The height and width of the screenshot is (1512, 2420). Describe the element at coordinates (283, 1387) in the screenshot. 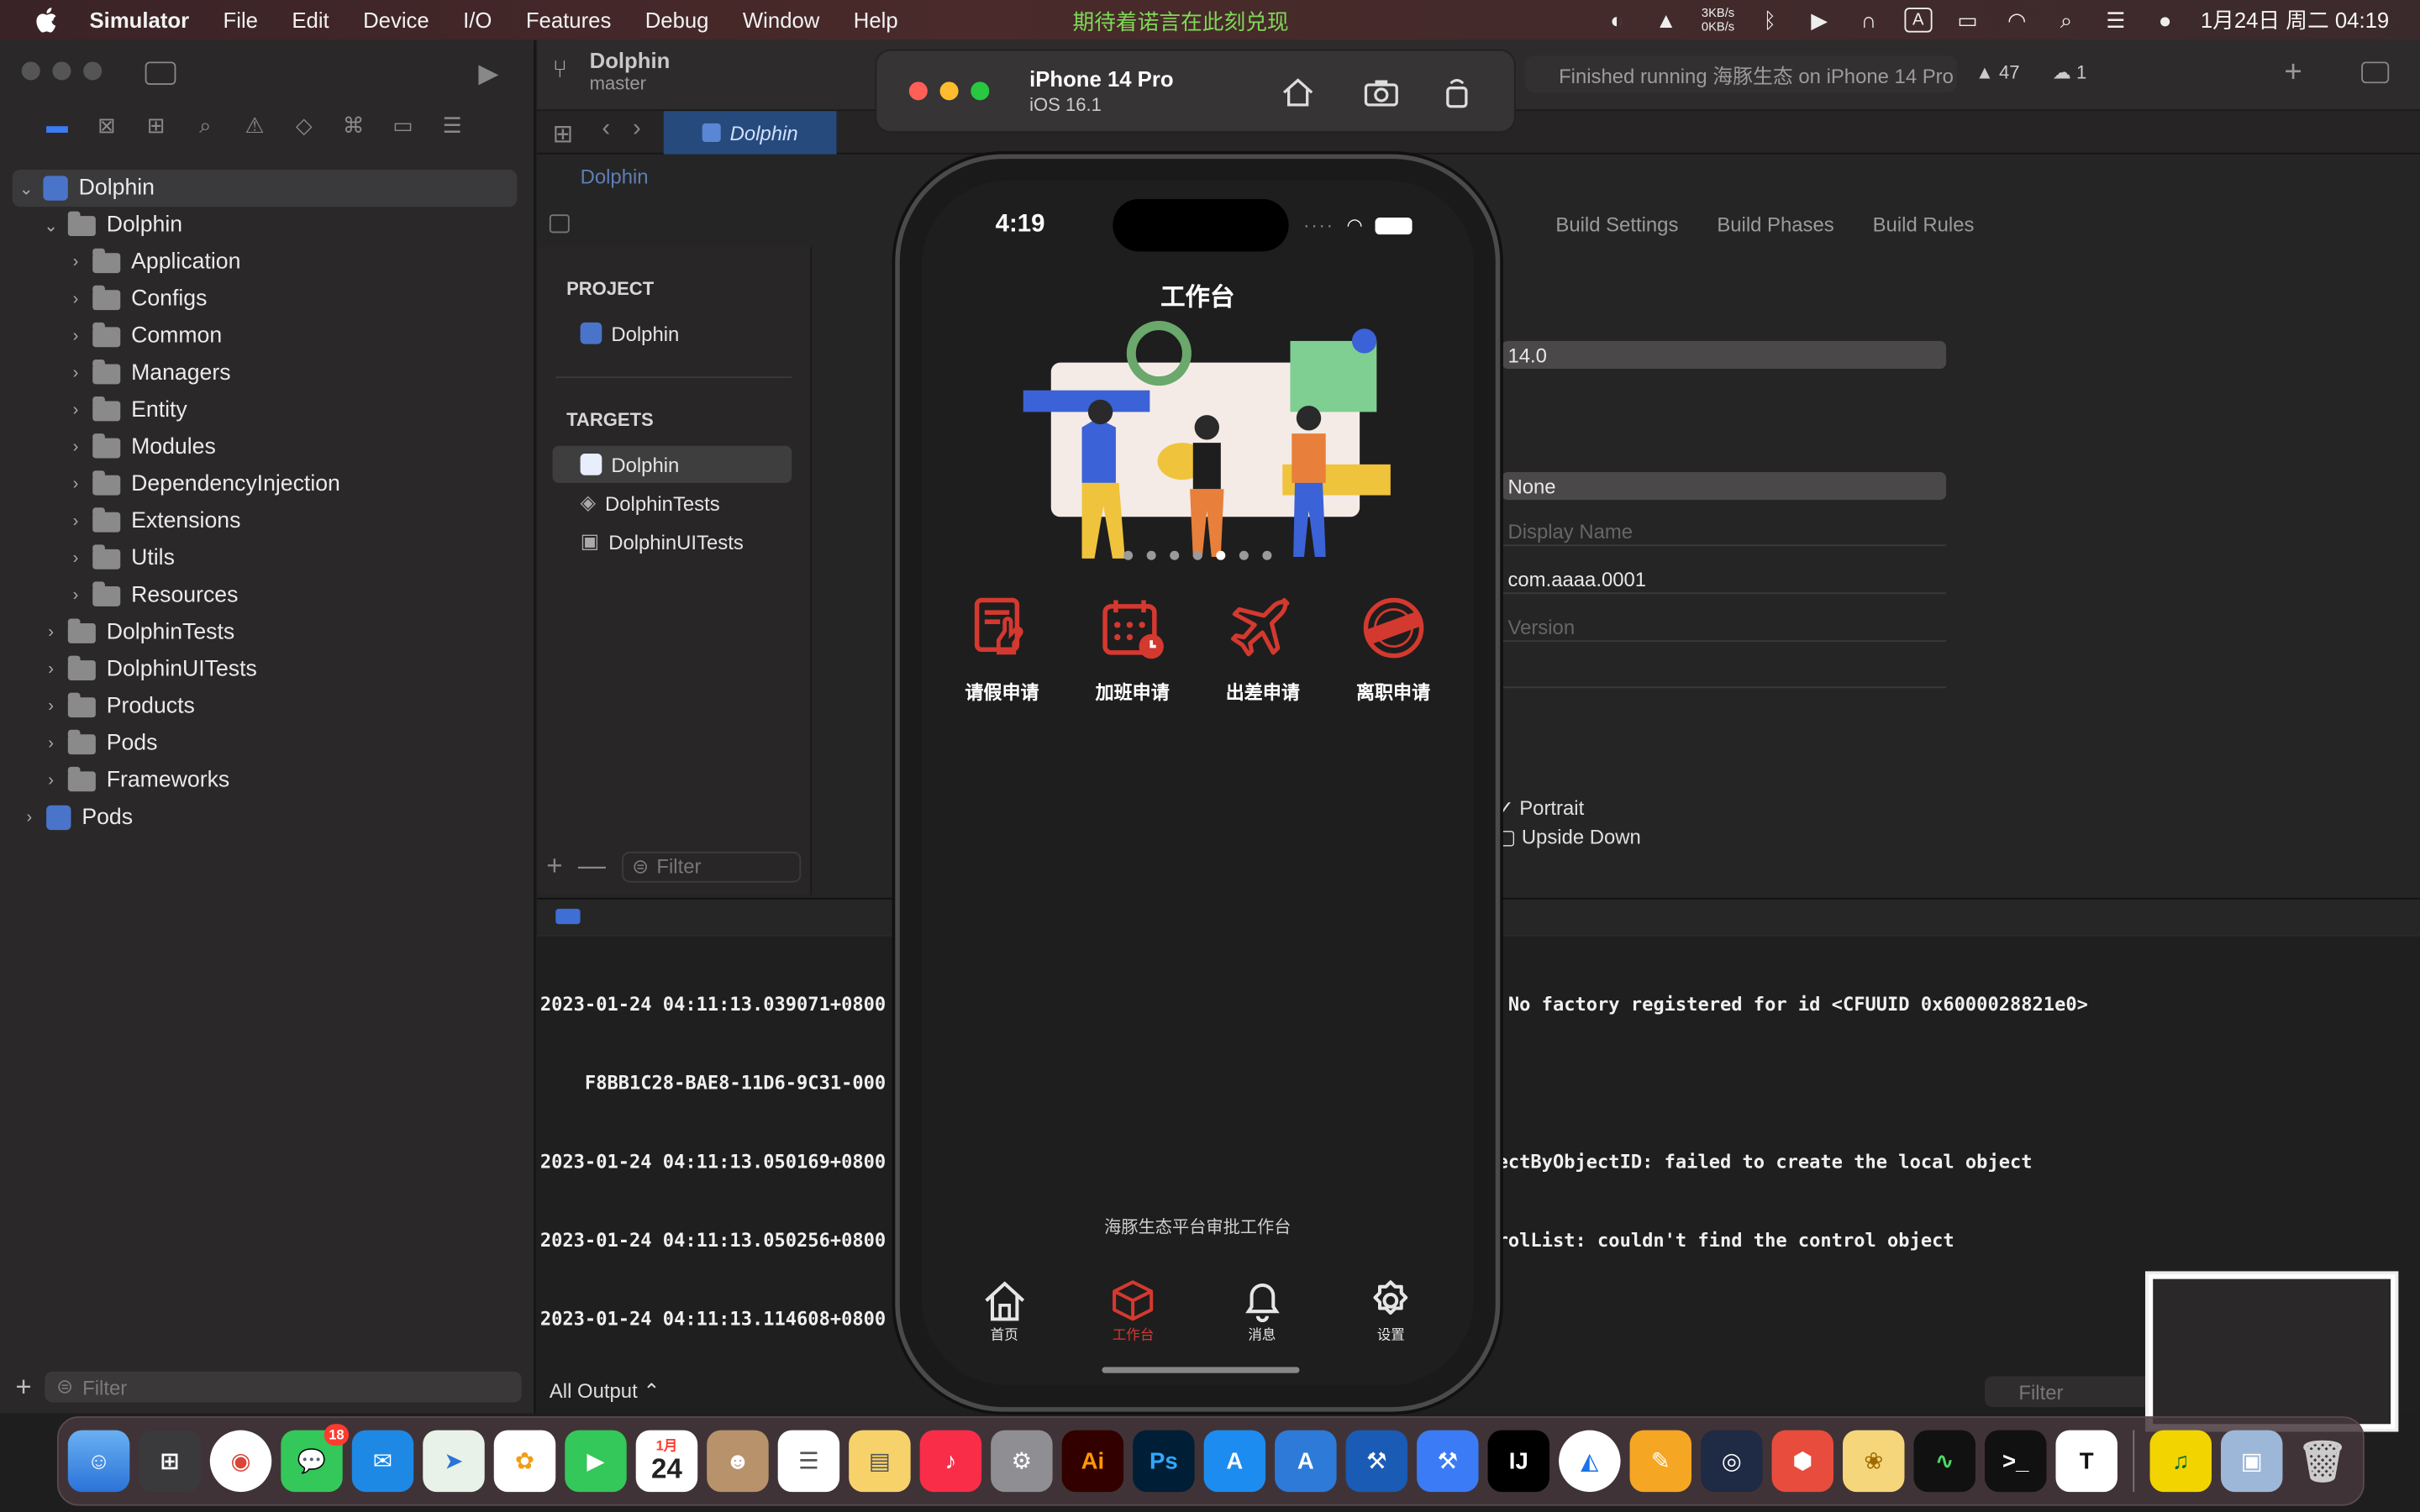

I see `navigator-filter-input: ⊜ Filter` at that location.